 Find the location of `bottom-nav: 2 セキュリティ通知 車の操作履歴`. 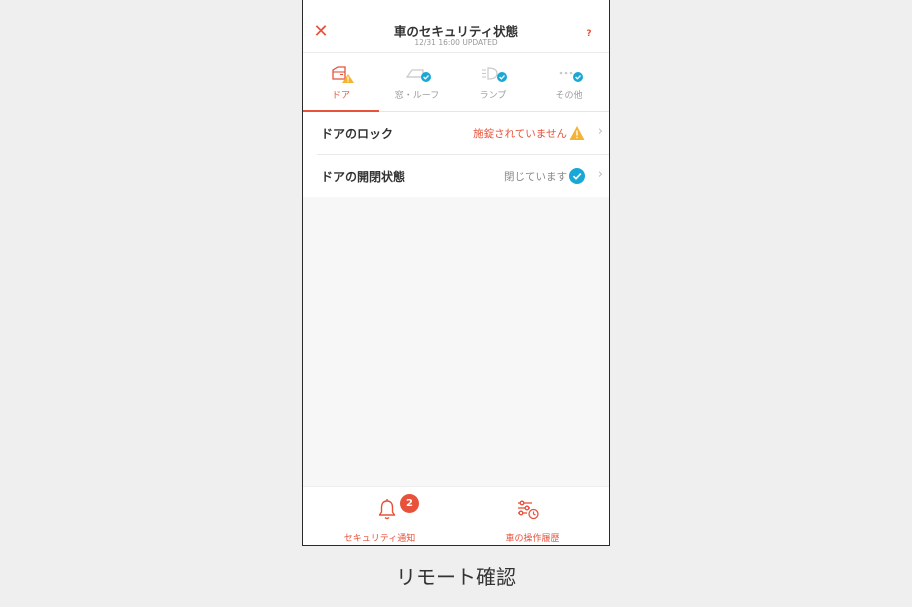

bottom-nav: 2 セキュリティ通知 車の操作履歴 is located at coordinates (456, 515).